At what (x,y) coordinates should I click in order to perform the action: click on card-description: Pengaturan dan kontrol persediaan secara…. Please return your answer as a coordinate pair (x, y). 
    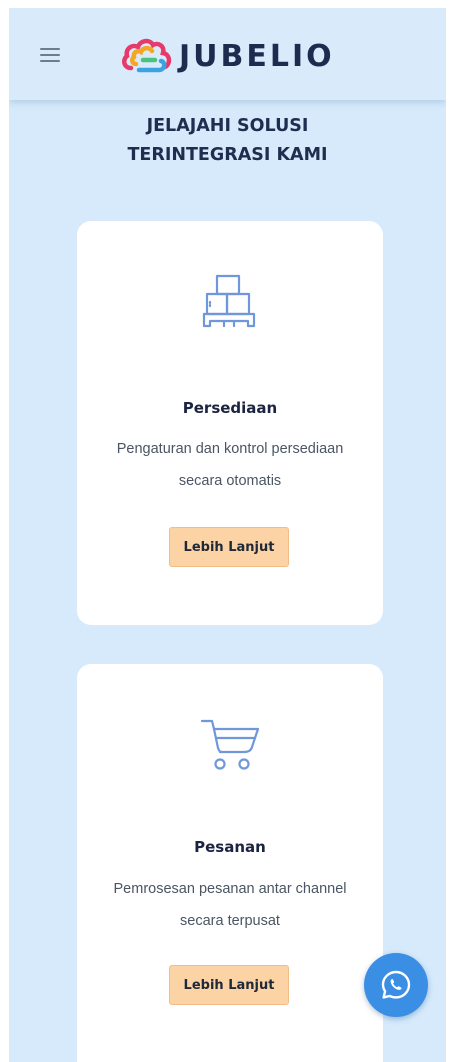
    Looking at the image, I should click on (230, 465).